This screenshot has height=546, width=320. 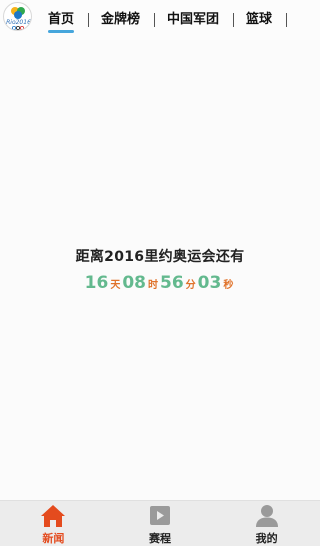 I want to click on countdown-hours: 08, so click(x=134, y=283).